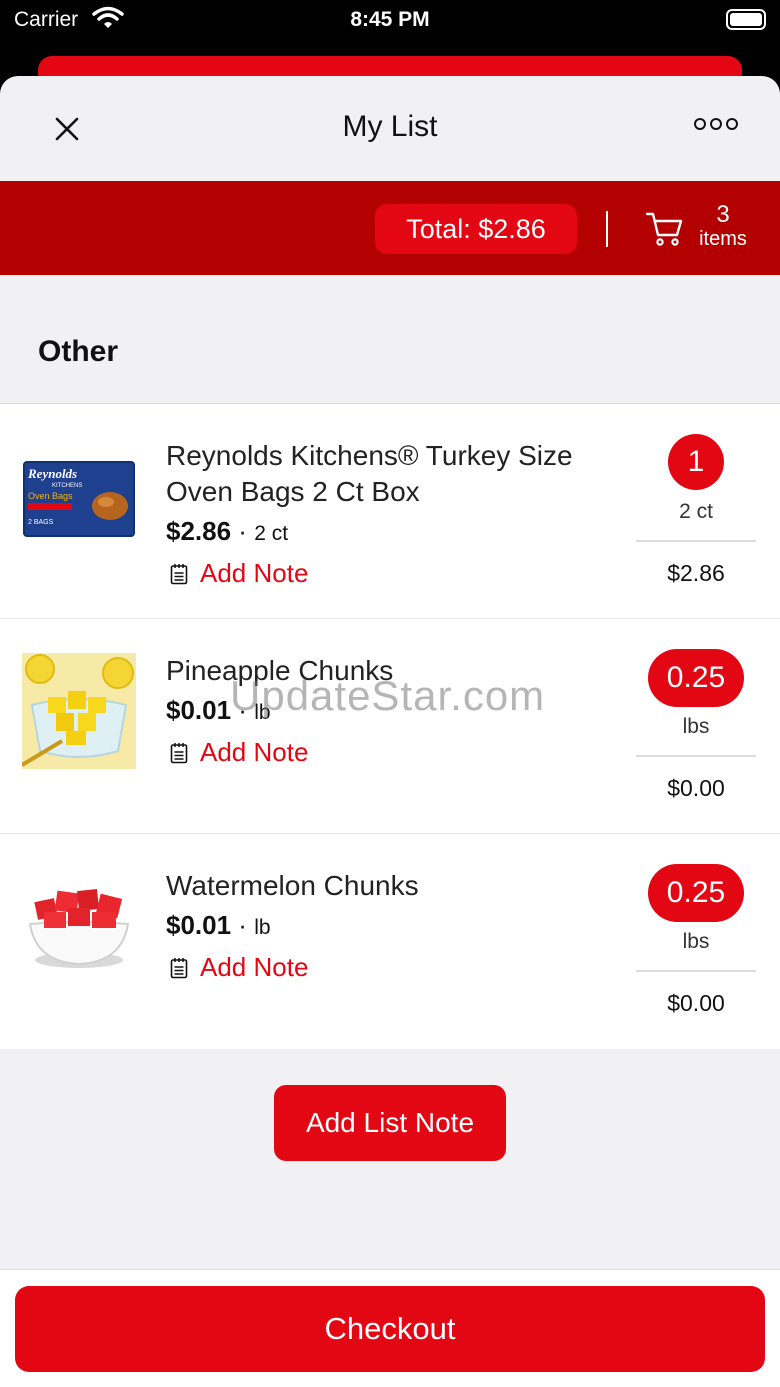 Image resolution: width=780 pixels, height=1387 pixels. I want to click on page-title: My List, so click(390, 126).